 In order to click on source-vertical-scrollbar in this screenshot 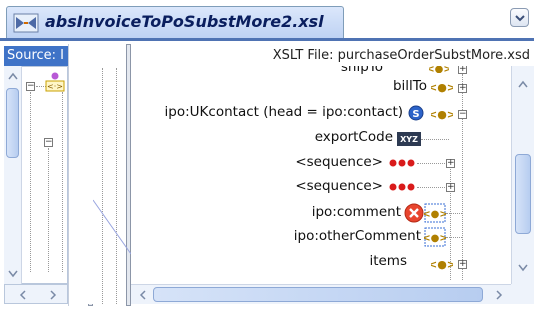, I will do `click(13, 175)`.